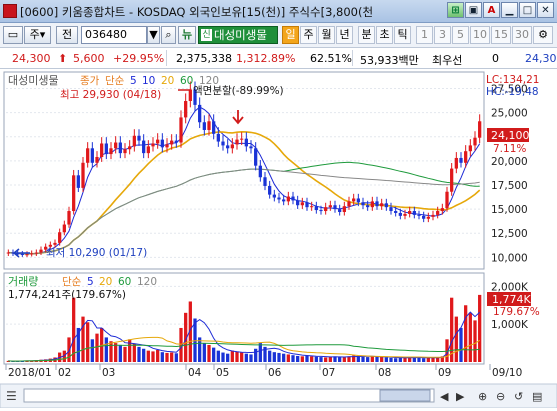 This screenshot has height=411, width=557. I want to click on scroll-left-icon: ◀, so click(444, 396).